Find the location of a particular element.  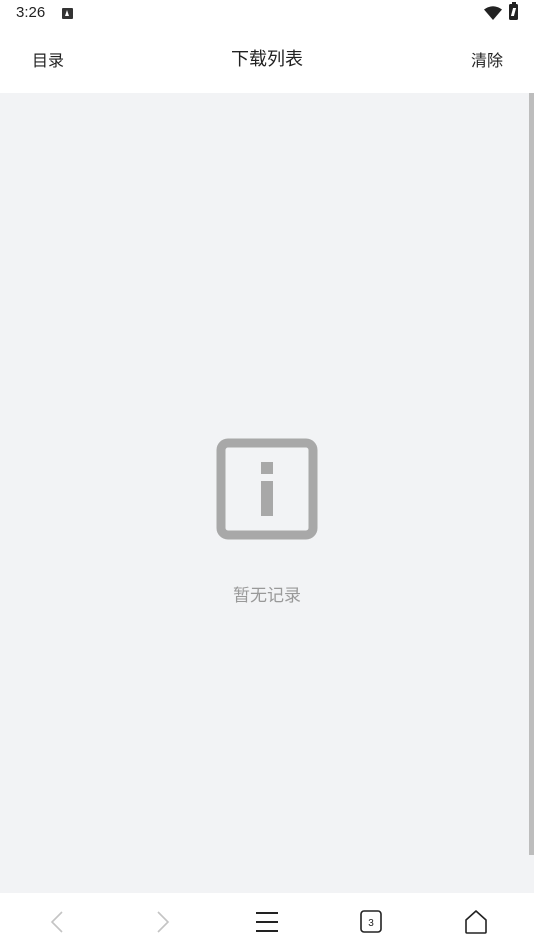

status-bar: 3:26 is located at coordinates (267, 13).